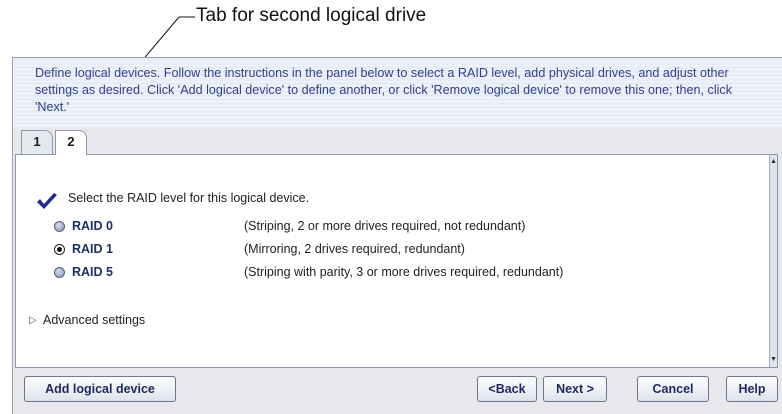  What do you see at coordinates (37, 142) in the screenshot?
I see `tab-logical-device-1: 1` at bounding box center [37, 142].